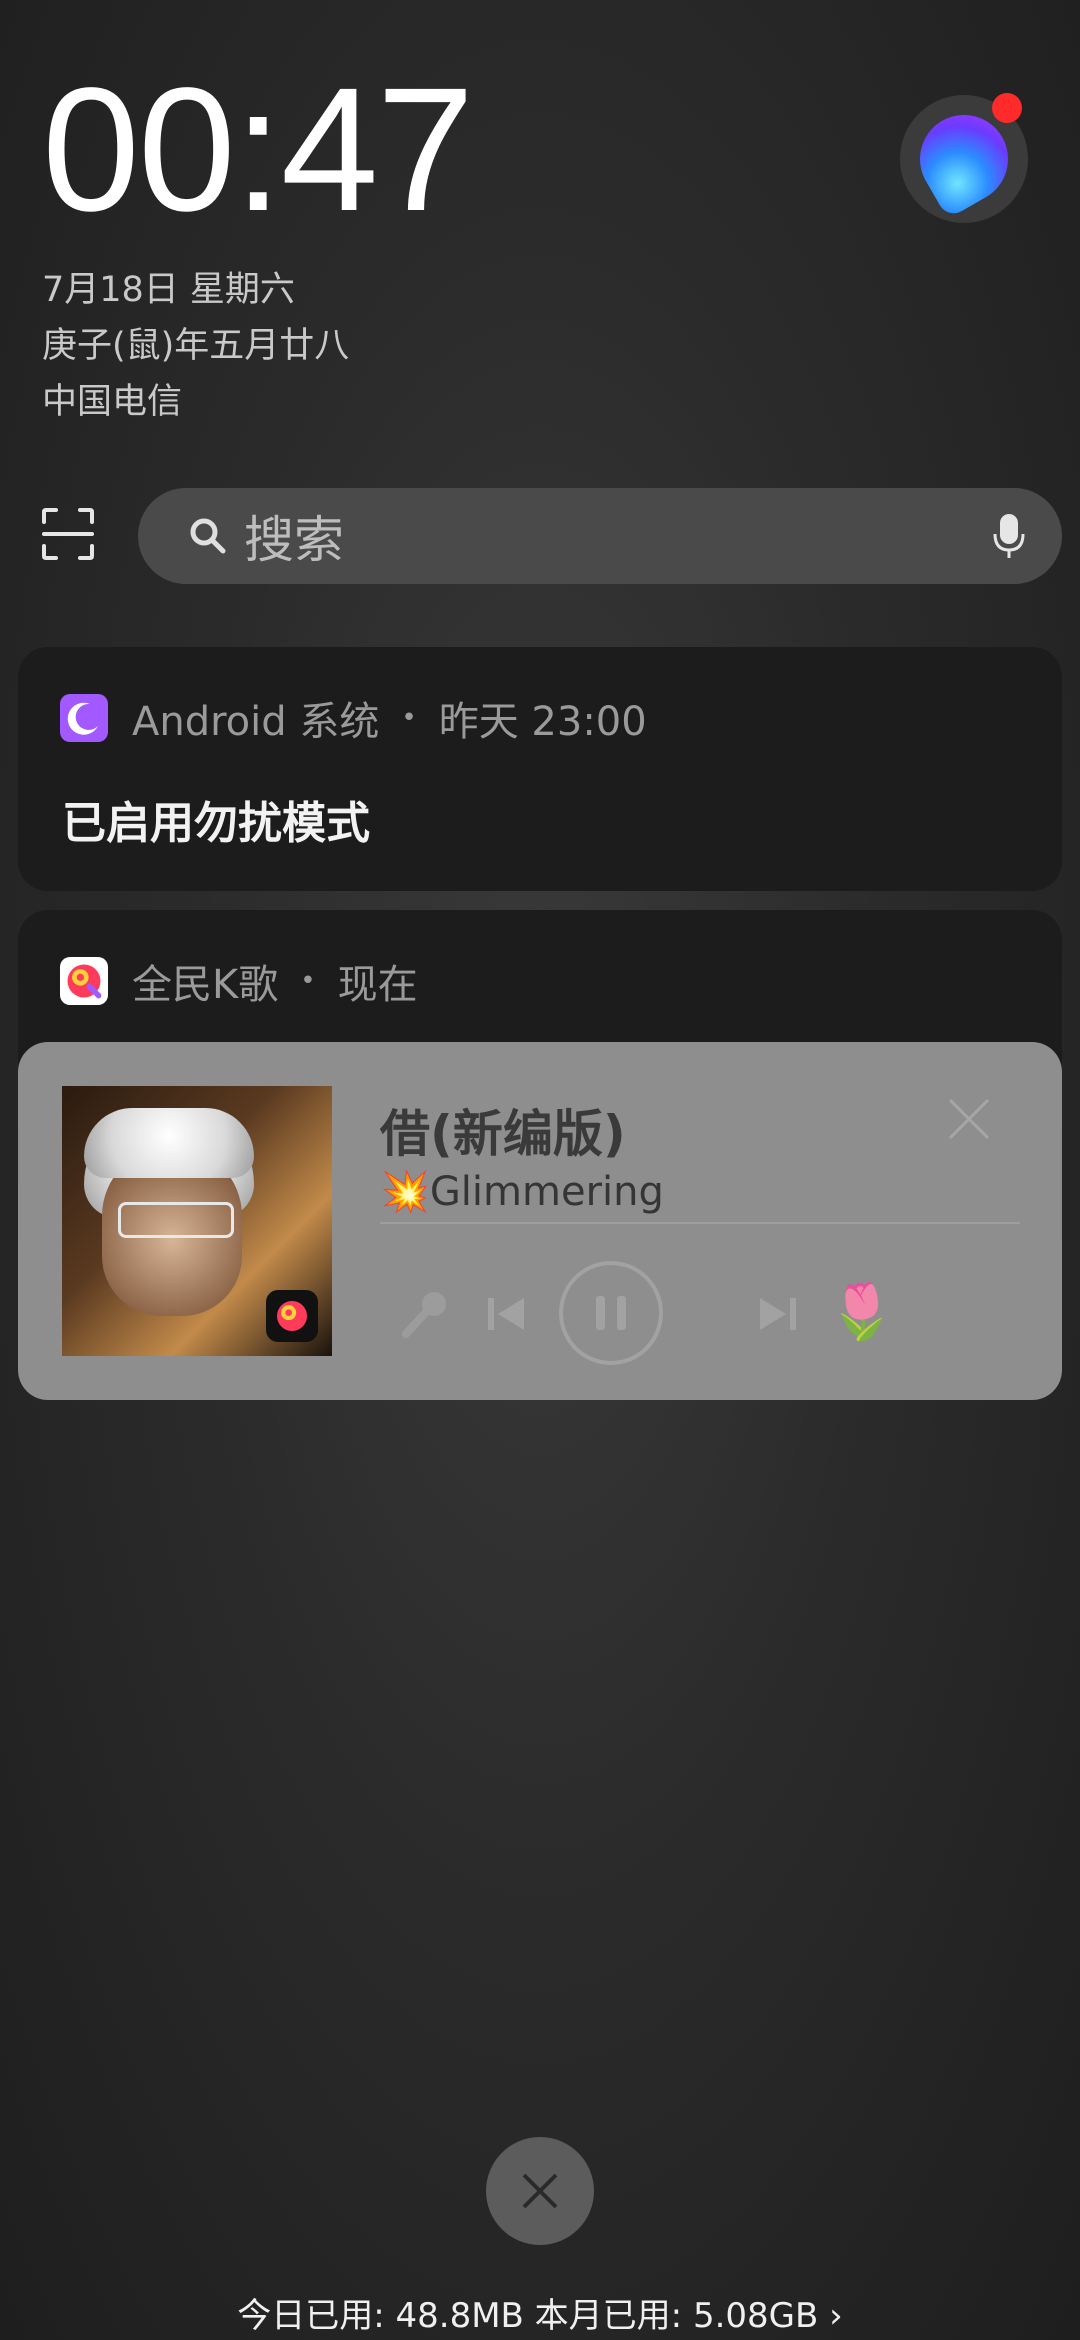 The width and height of the screenshot is (1080, 2340). Describe the element at coordinates (964, 158) in the screenshot. I see `assistant-button` at that location.